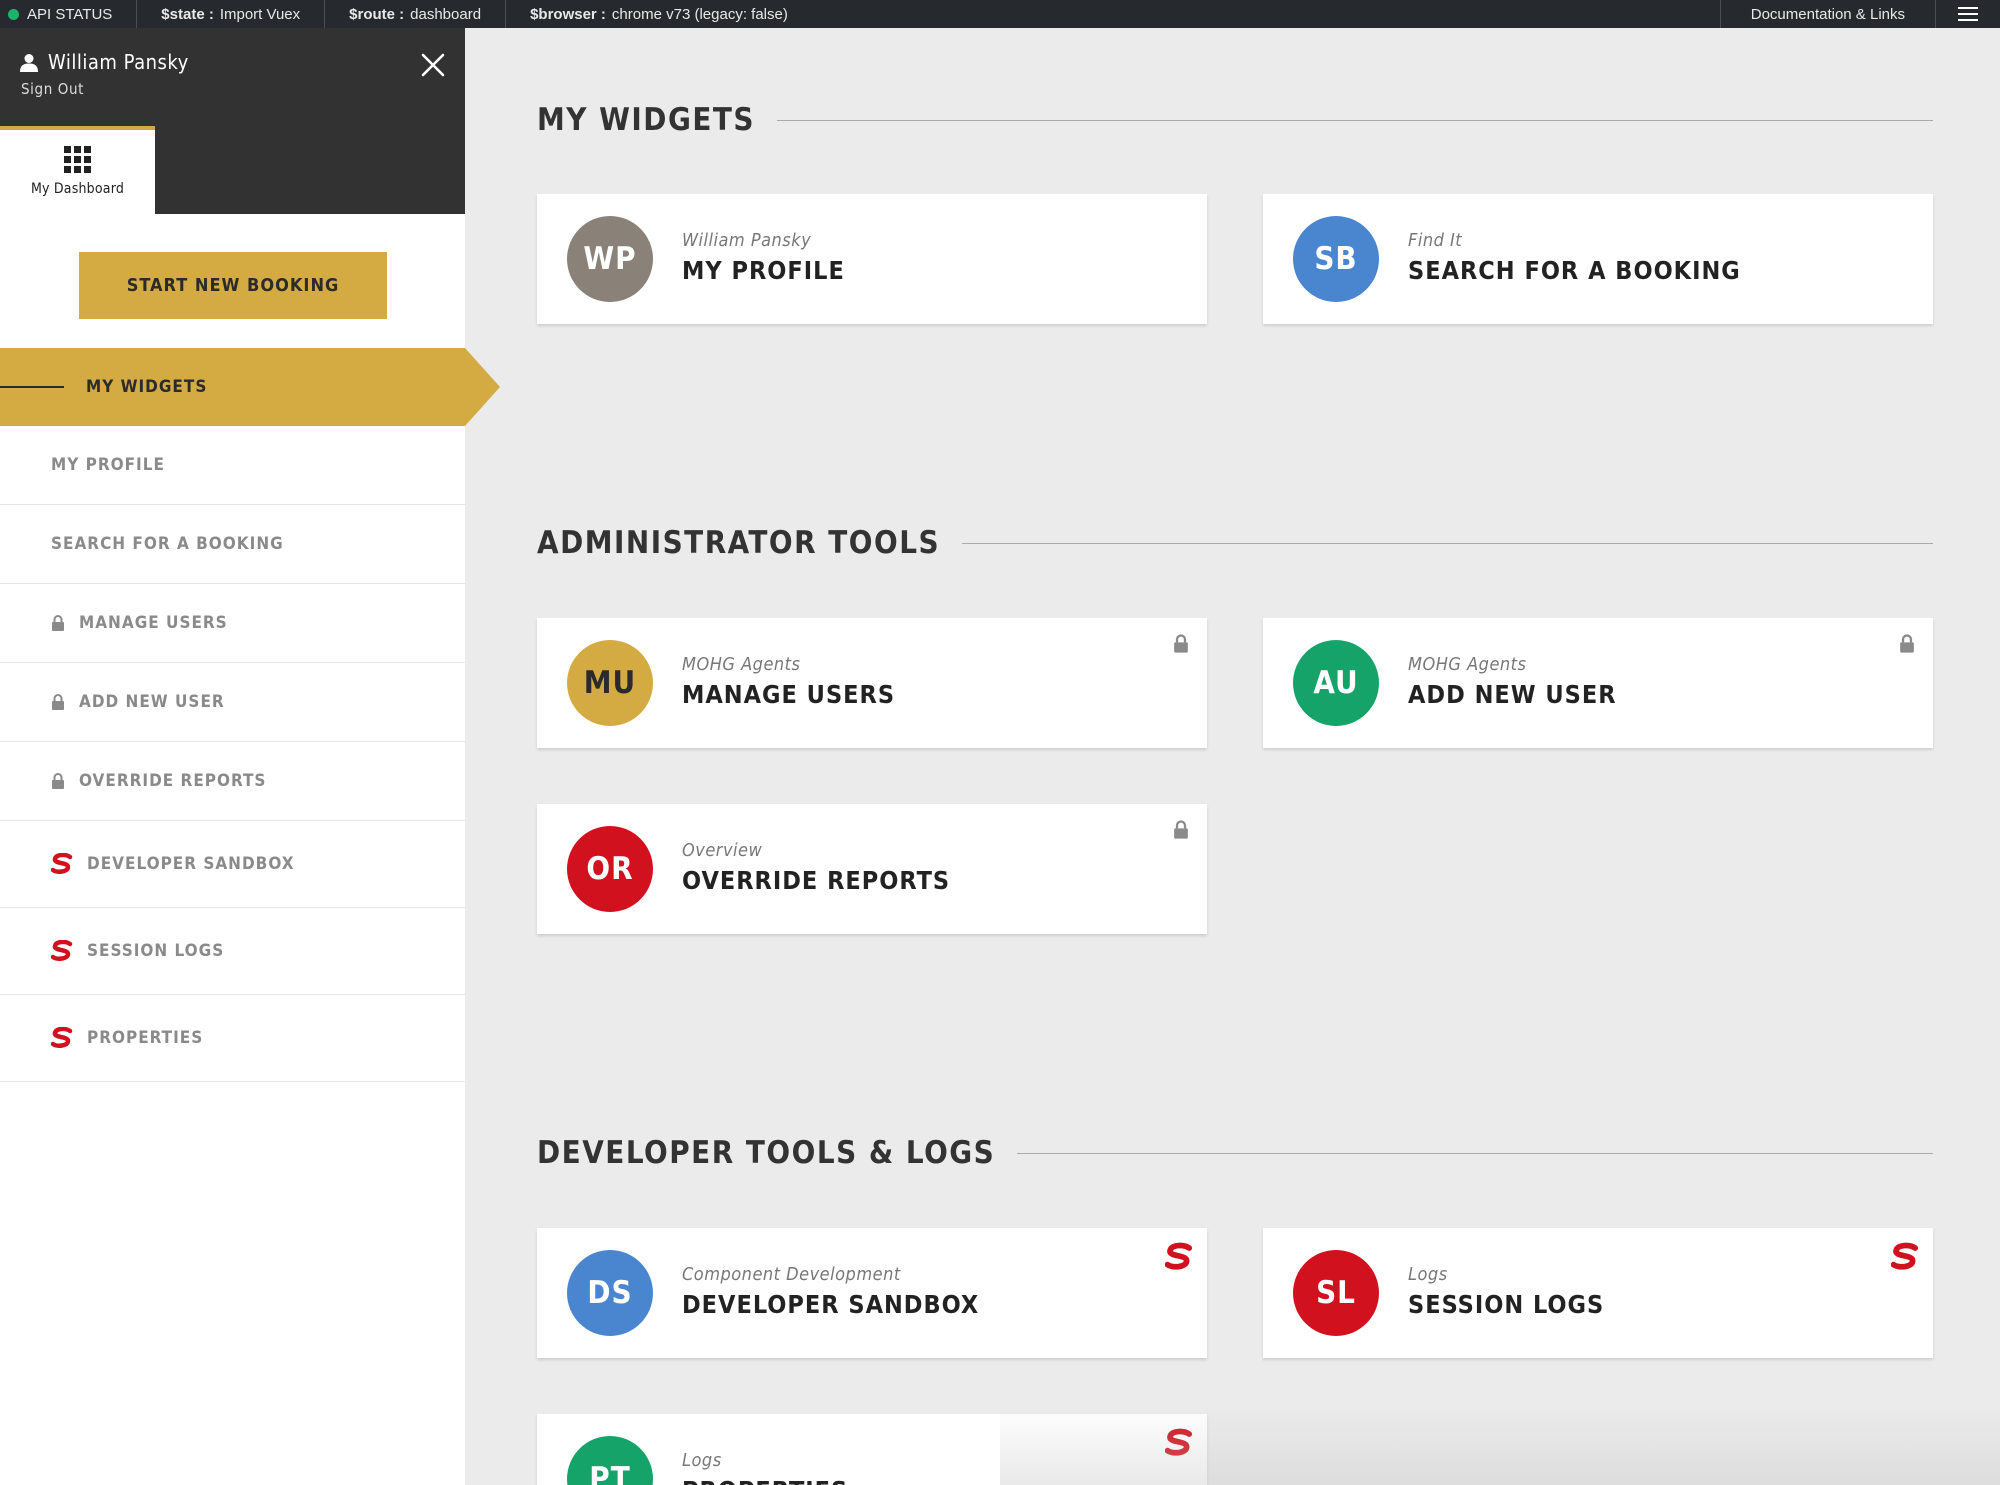 This screenshot has height=1485, width=2000. I want to click on user-info: William Pansky, so click(104, 62).